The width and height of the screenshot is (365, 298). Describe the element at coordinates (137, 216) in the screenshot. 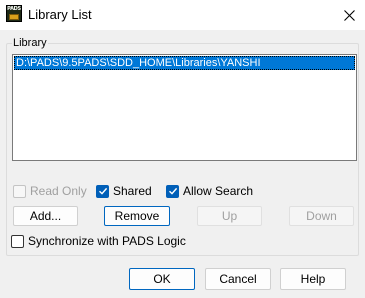

I see `remove-button: Remove` at that location.